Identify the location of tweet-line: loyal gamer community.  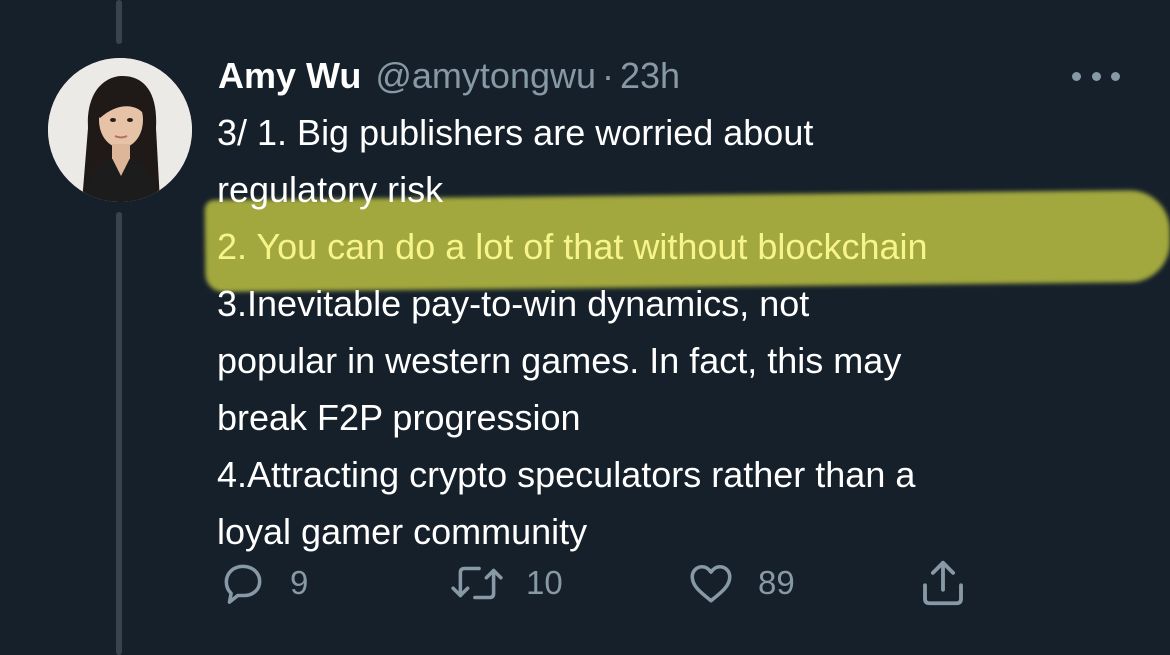
(402, 531).